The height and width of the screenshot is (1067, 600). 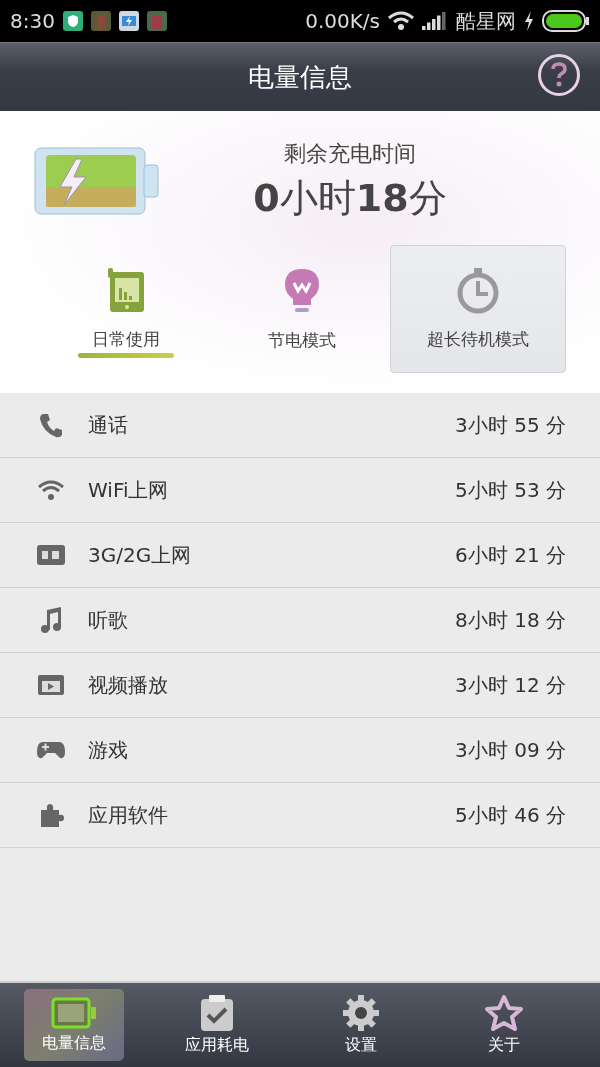 What do you see at coordinates (51, 685) in the screenshot?
I see `video-icon` at bounding box center [51, 685].